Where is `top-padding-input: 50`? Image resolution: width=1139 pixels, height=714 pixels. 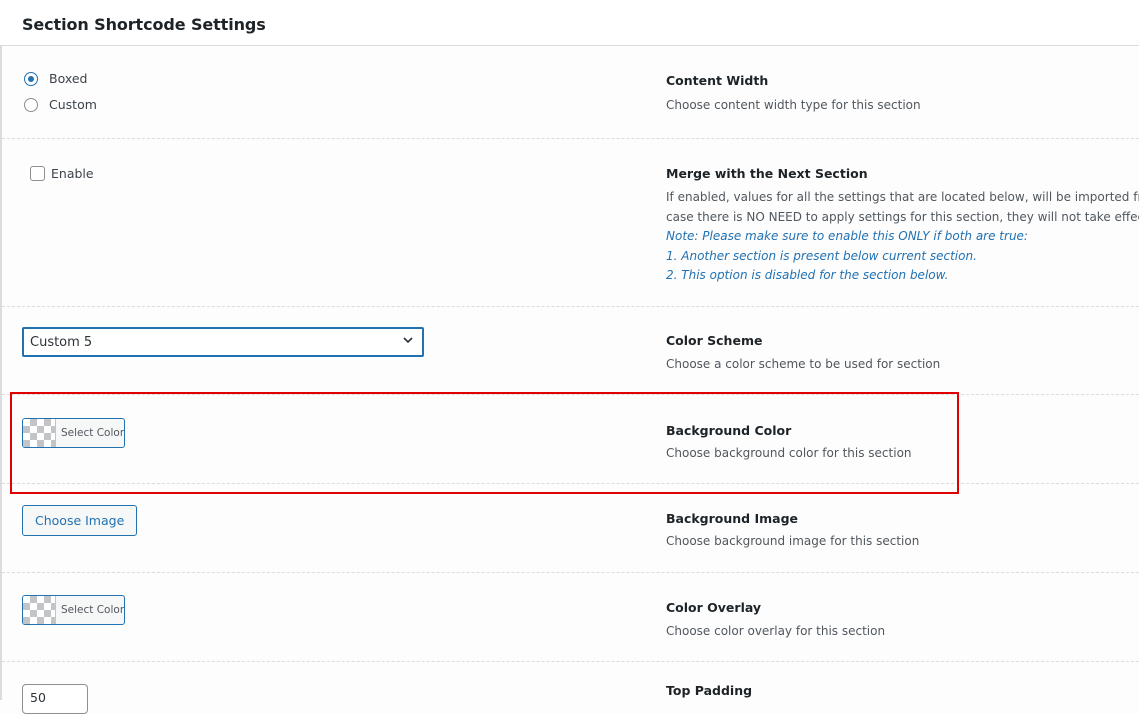 top-padding-input: 50 is located at coordinates (55, 699).